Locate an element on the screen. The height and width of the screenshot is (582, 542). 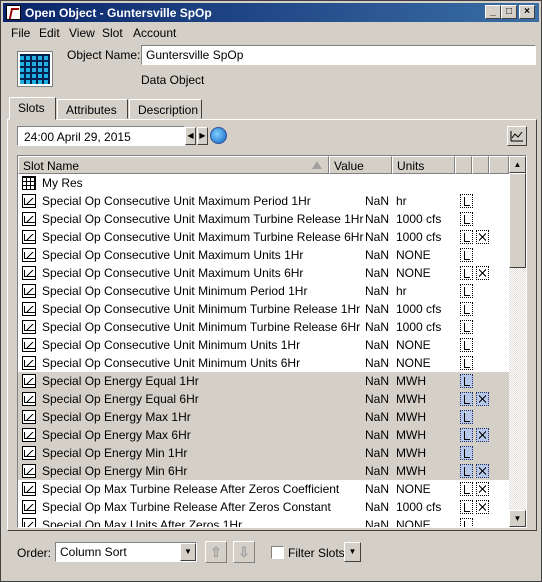
move-down-button: ⇩ is located at coordinates (244, 552).